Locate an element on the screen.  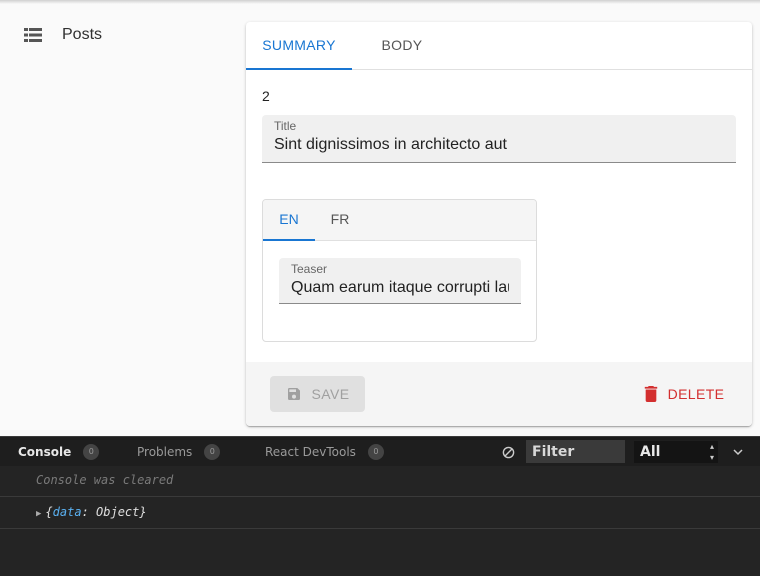
title-field: Title Sint dignissimos in architecto aut is located at coordinates (499, 139).